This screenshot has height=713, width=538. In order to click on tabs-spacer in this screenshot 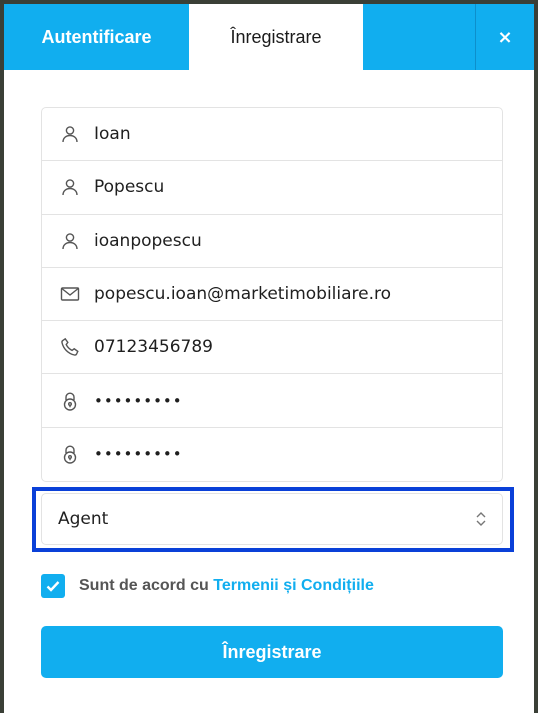, I will do `click(419, 37)`.